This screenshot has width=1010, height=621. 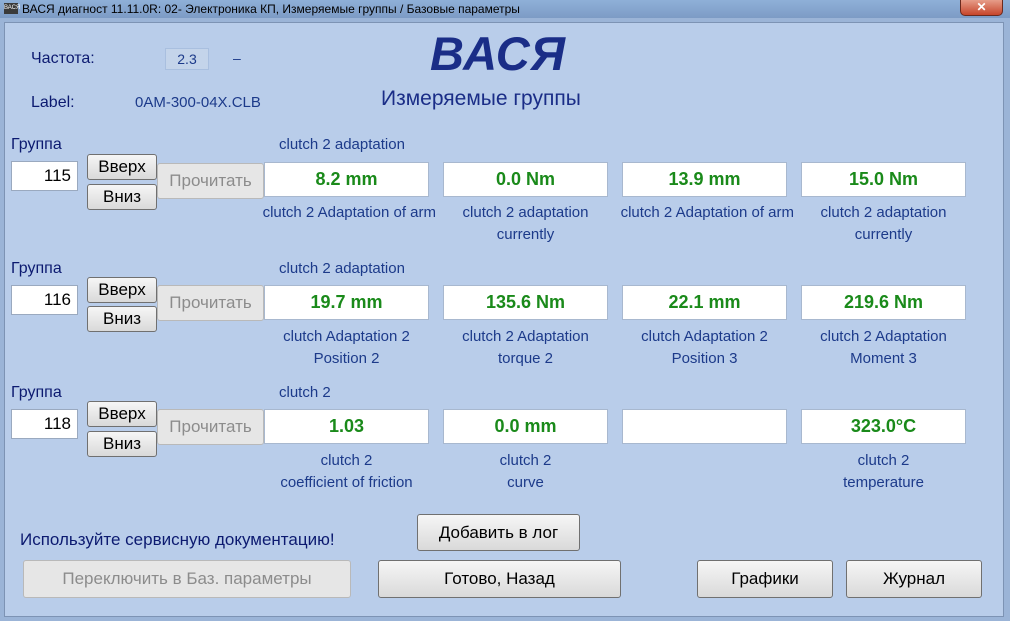 What do you see at coordinates (525, 347) in the screenshot?
I see `value-description: clutch 2 Adaptation torque 2` at bounding box center [525, 347].